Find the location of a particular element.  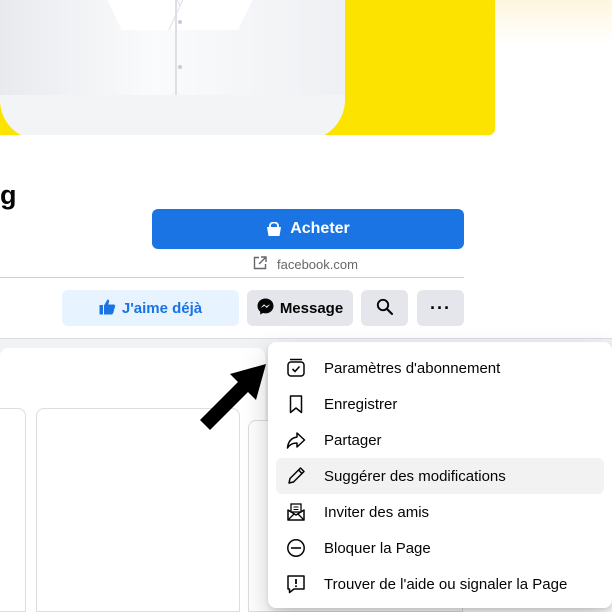

like-button: J'aime déjà is located at coordinates (150, 308).